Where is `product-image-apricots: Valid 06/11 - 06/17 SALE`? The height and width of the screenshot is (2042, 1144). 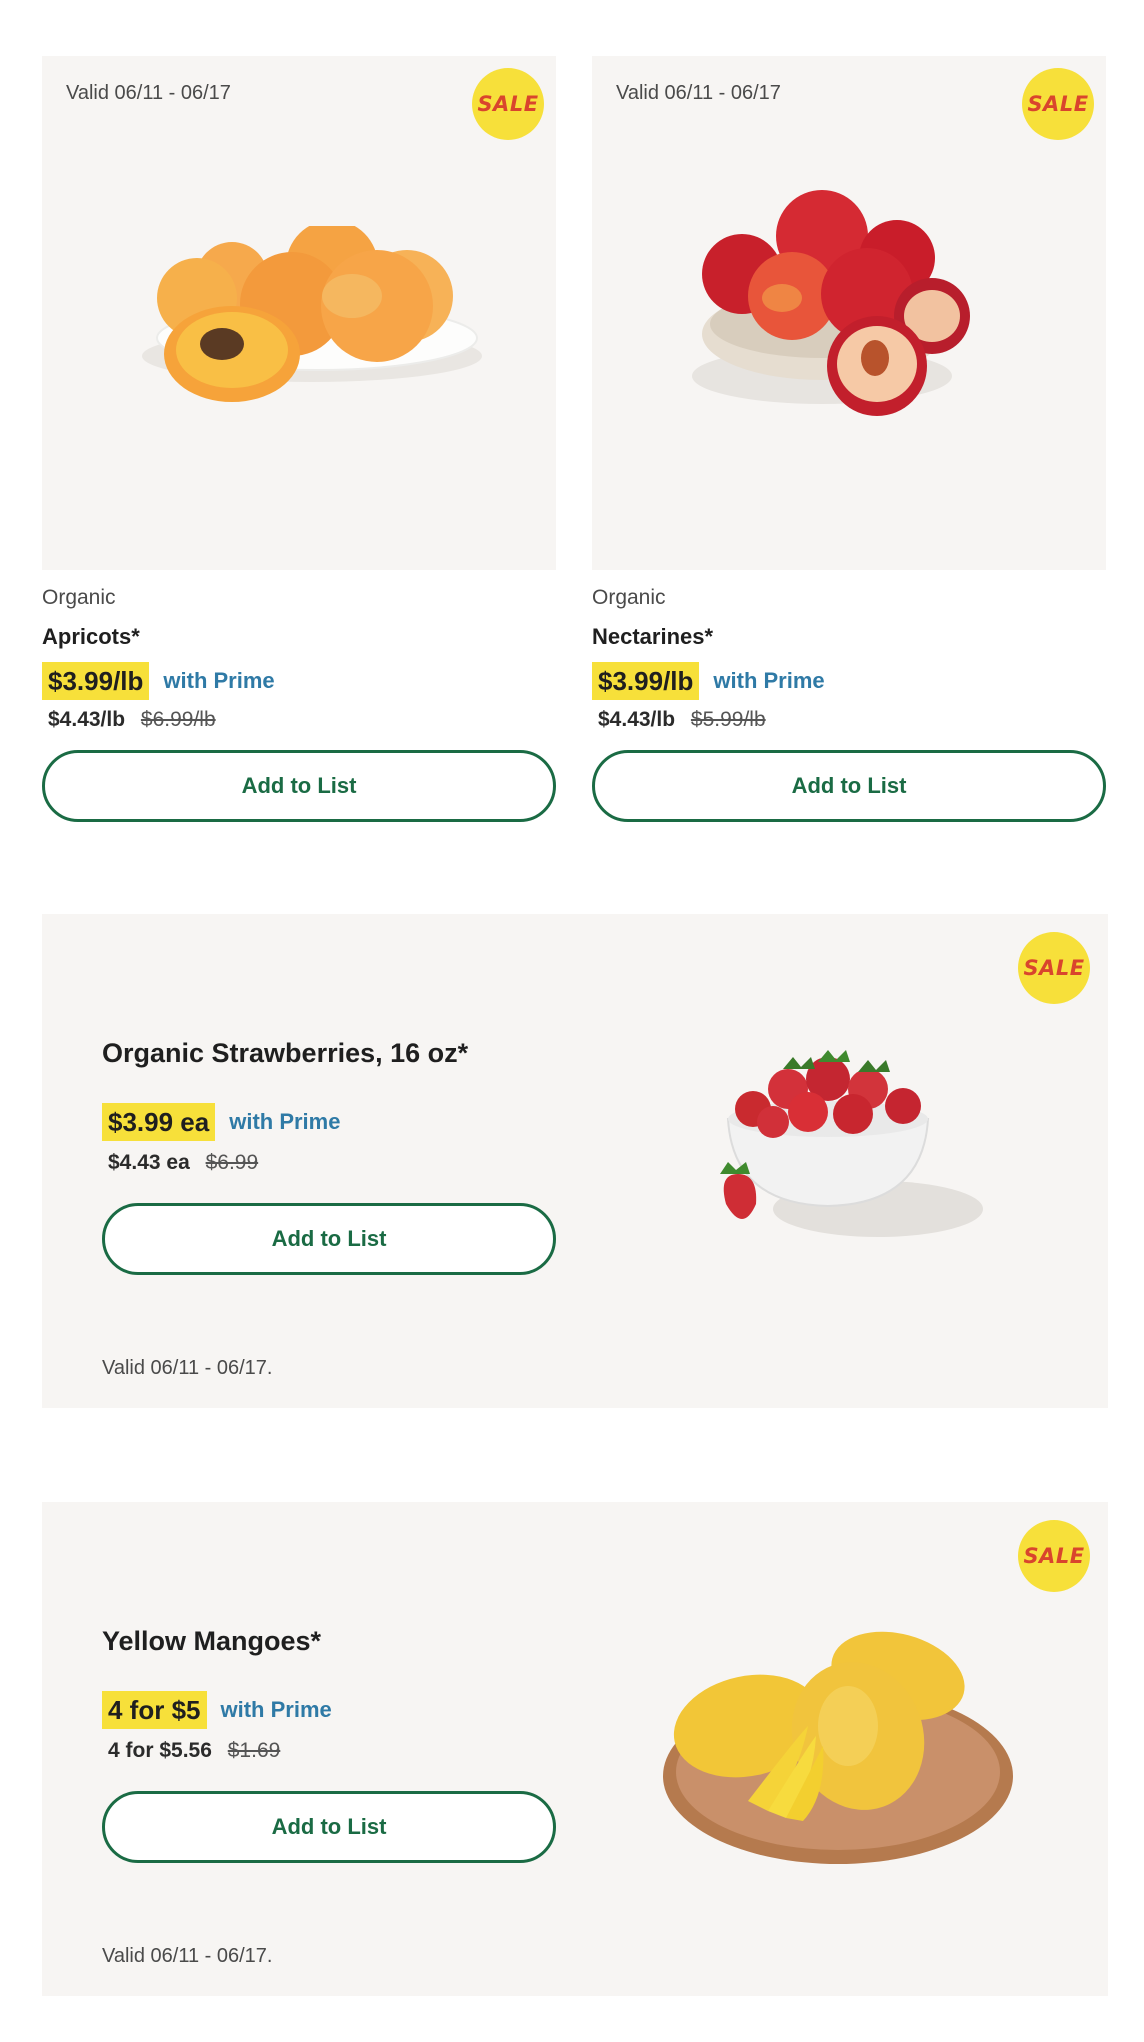 product-image-apricots: Valid 06/11 - 06/17 SALE is located at coordinates (299, 313).